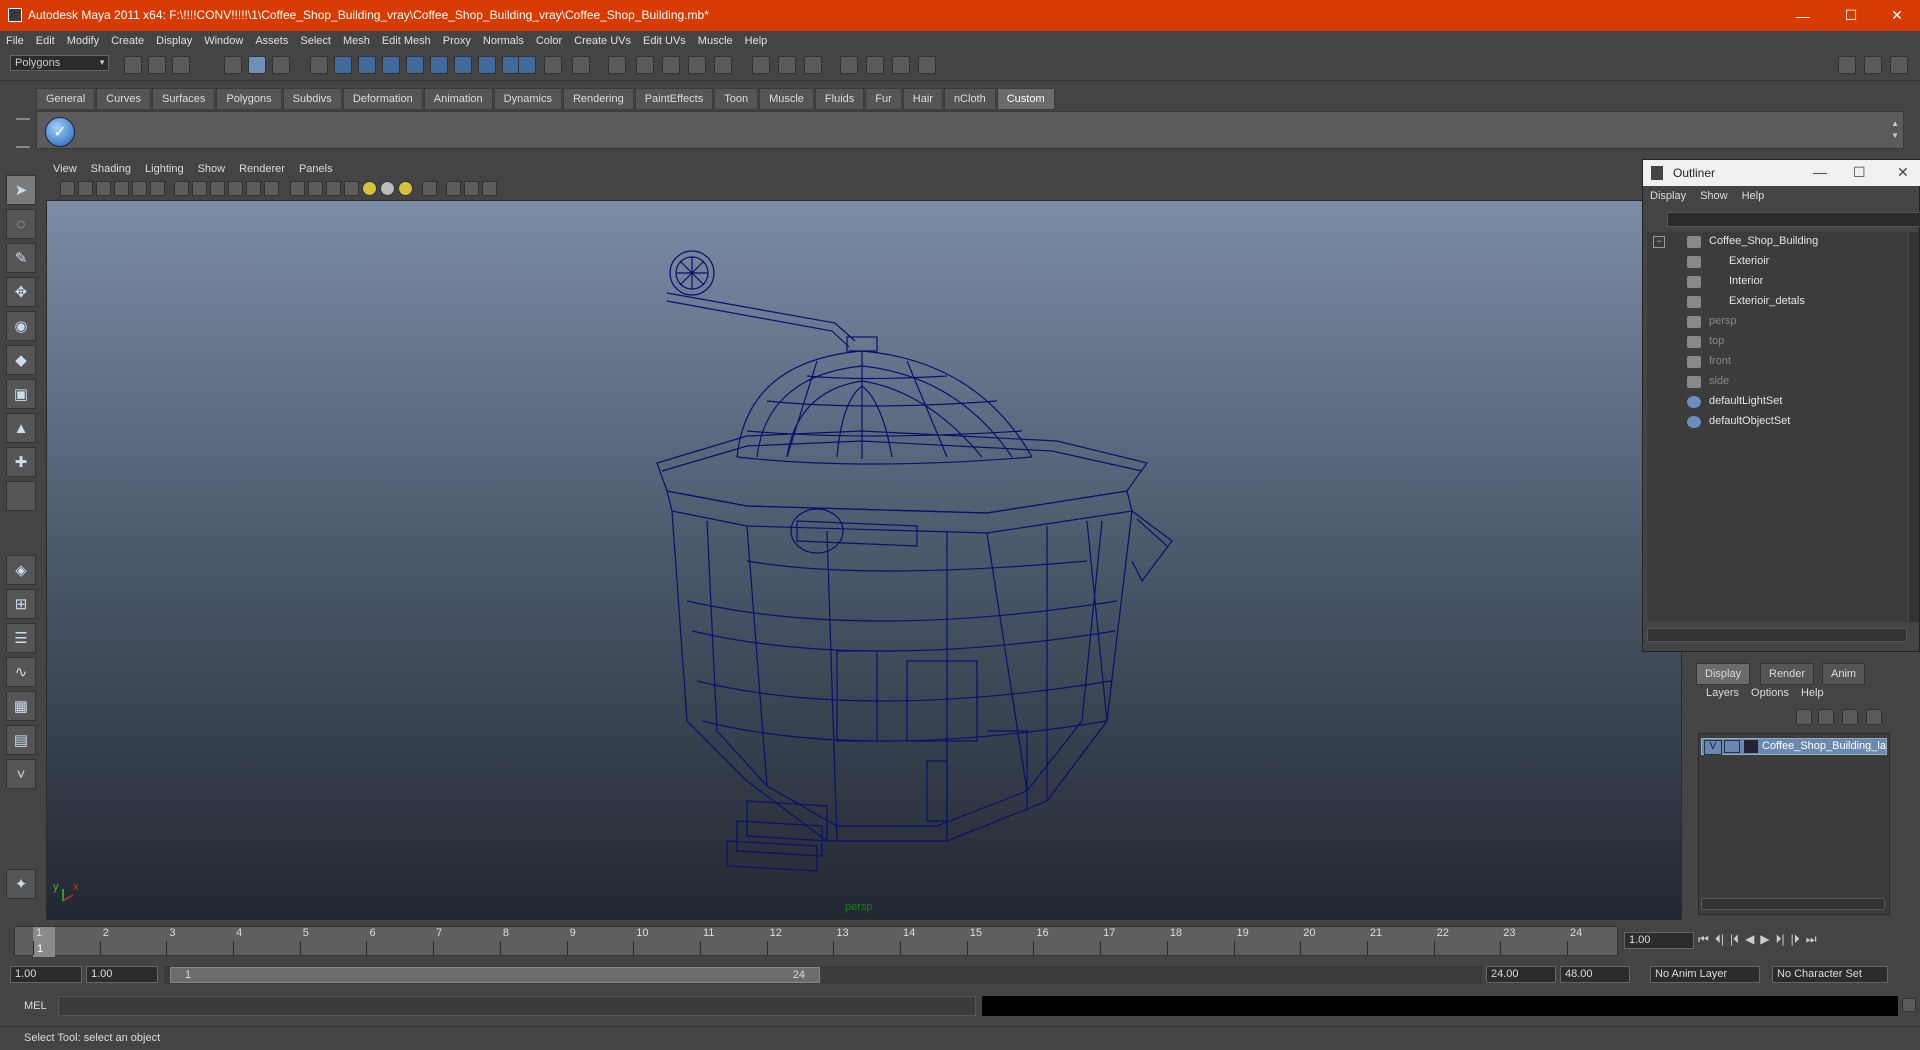  I want to click on select-component-icon, so click(281, 65).